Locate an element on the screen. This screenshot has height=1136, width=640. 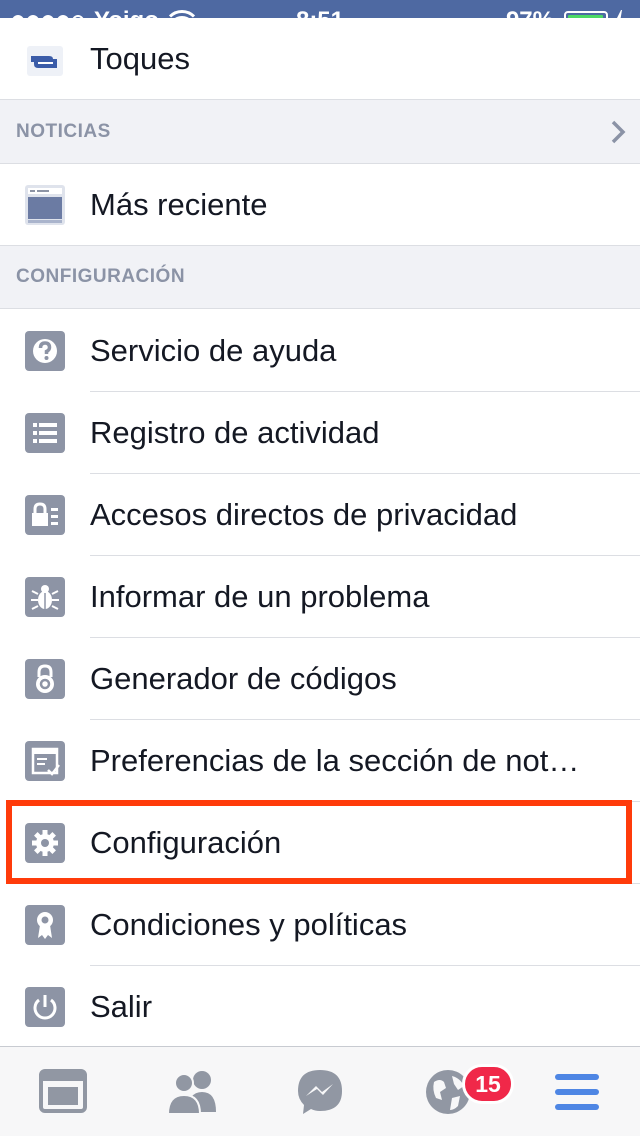
padlock-icon is located at coordinates (45, 679).